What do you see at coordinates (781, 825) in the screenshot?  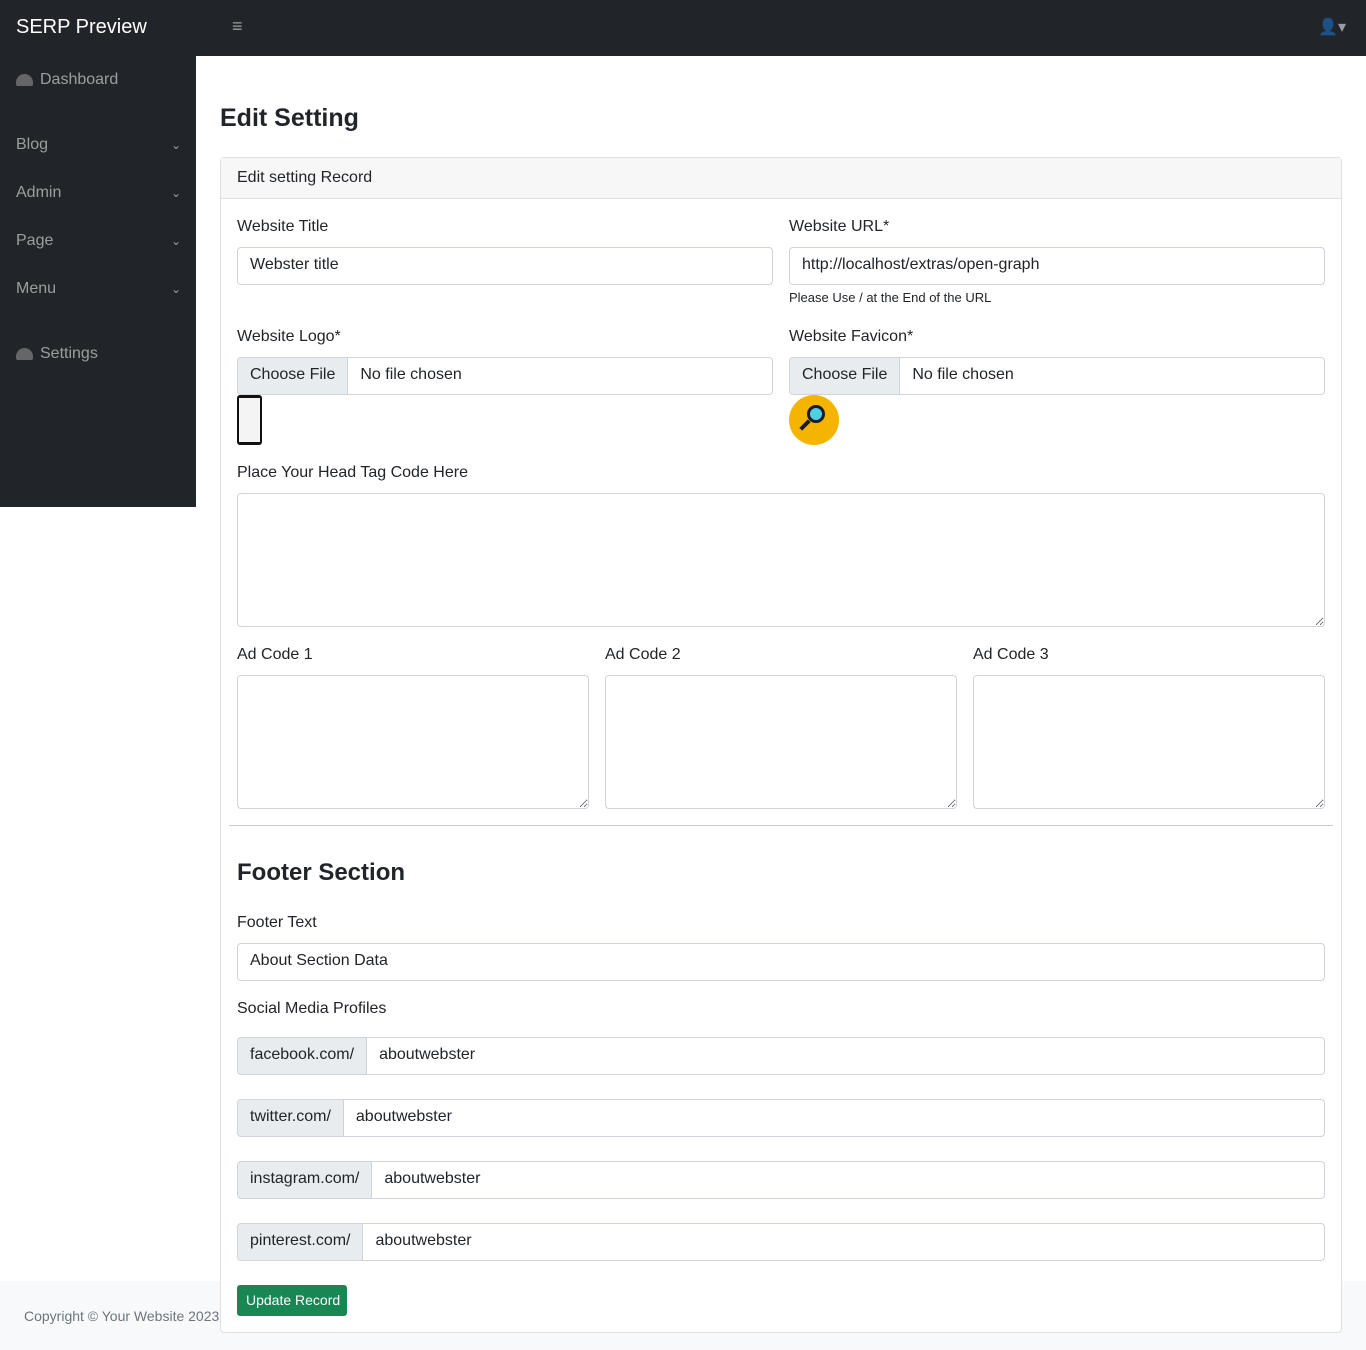 I see `divider` at bounding box center [781, 825].